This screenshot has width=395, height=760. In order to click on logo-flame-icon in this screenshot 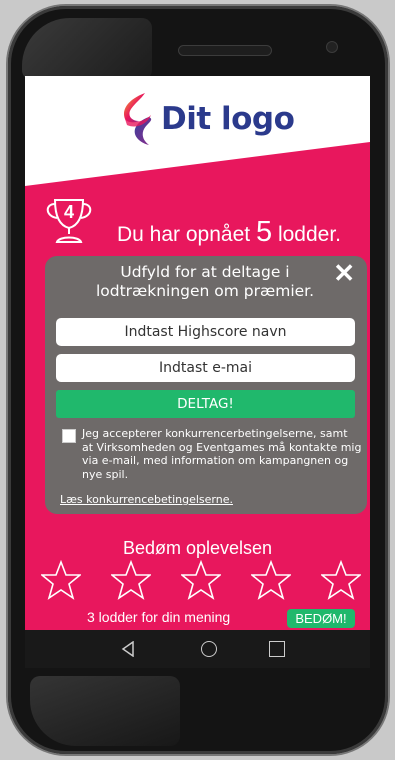, I will do `click(137, 119)`.